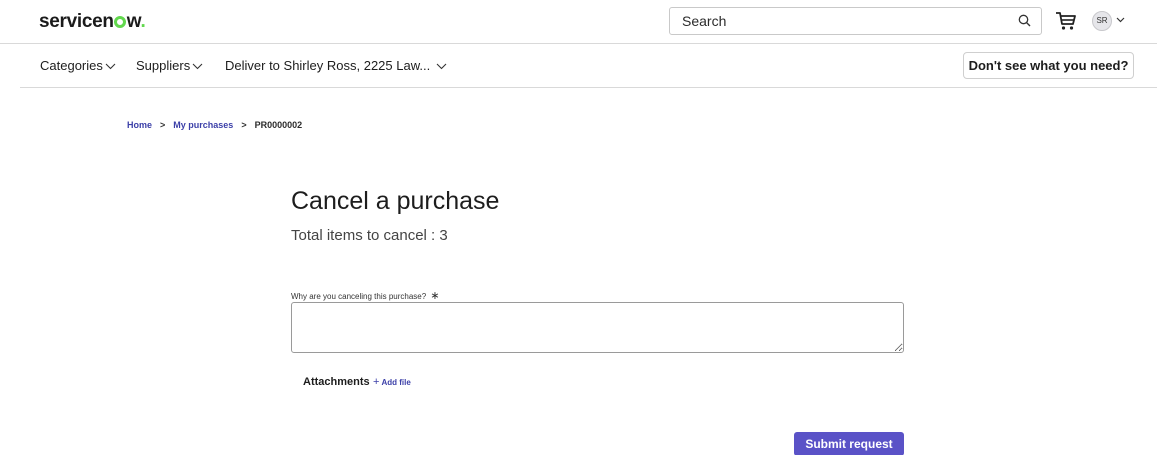 The height and width of the screenshot is (455, 1157). Describe the element at coordinates (71, 65) in the screenshot. I see `nav-categories-label: Categories` at that location.